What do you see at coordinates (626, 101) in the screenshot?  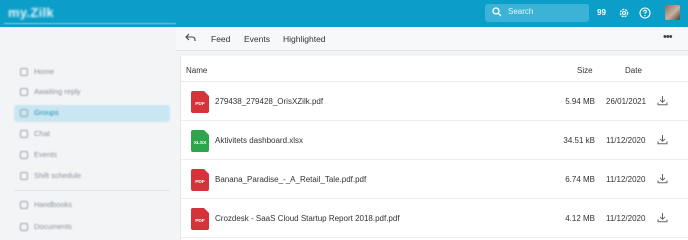 I see `file-date: 26/01/2021` at bounding box center [626, 101].